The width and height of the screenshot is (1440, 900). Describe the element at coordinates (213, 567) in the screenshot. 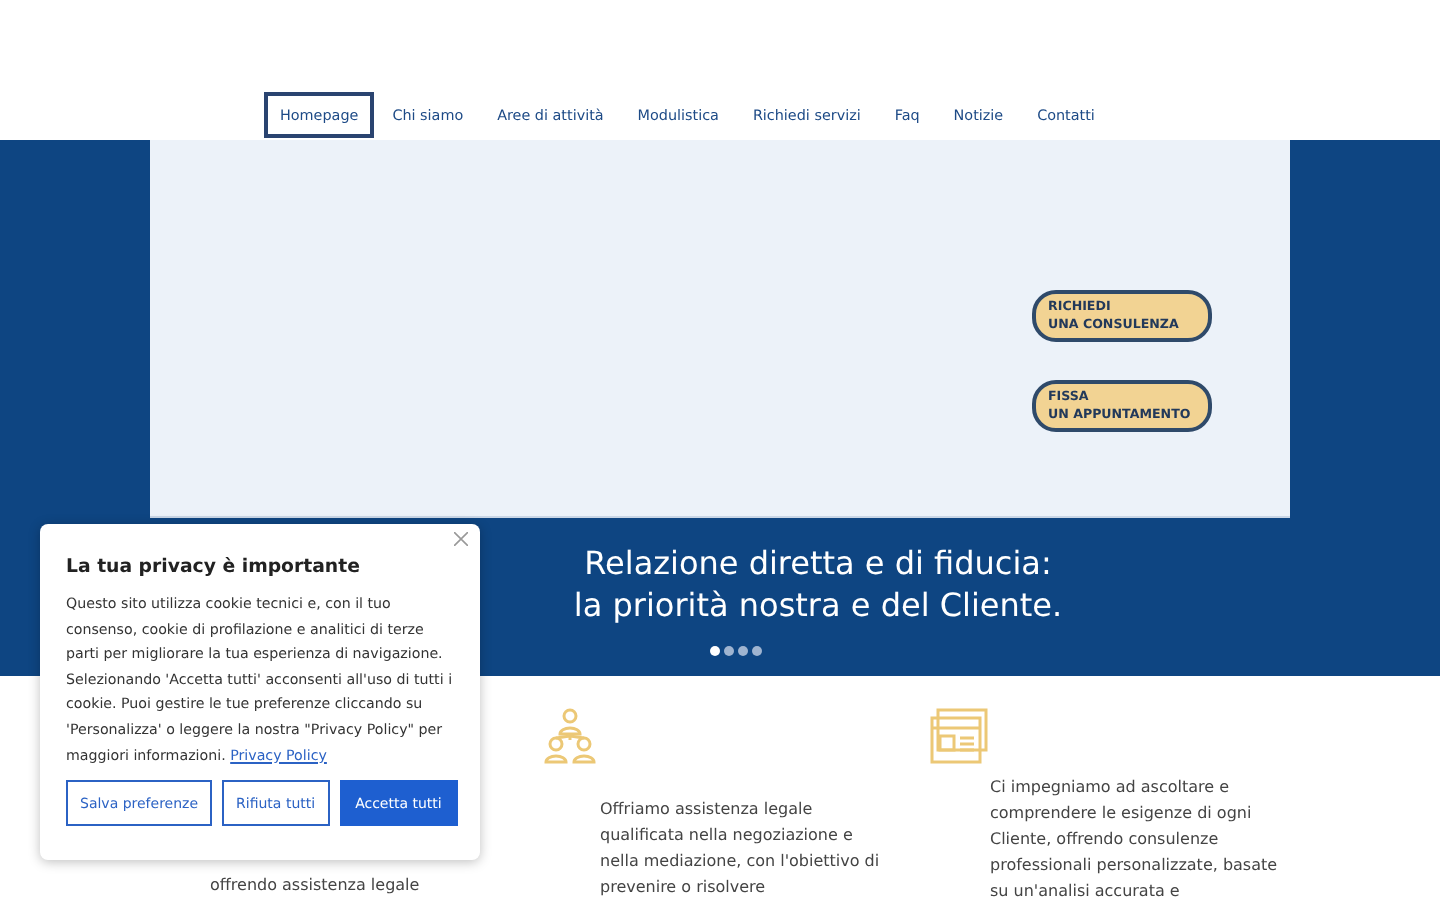

I see `cookie-title: La tua privacy è importante` at that location.